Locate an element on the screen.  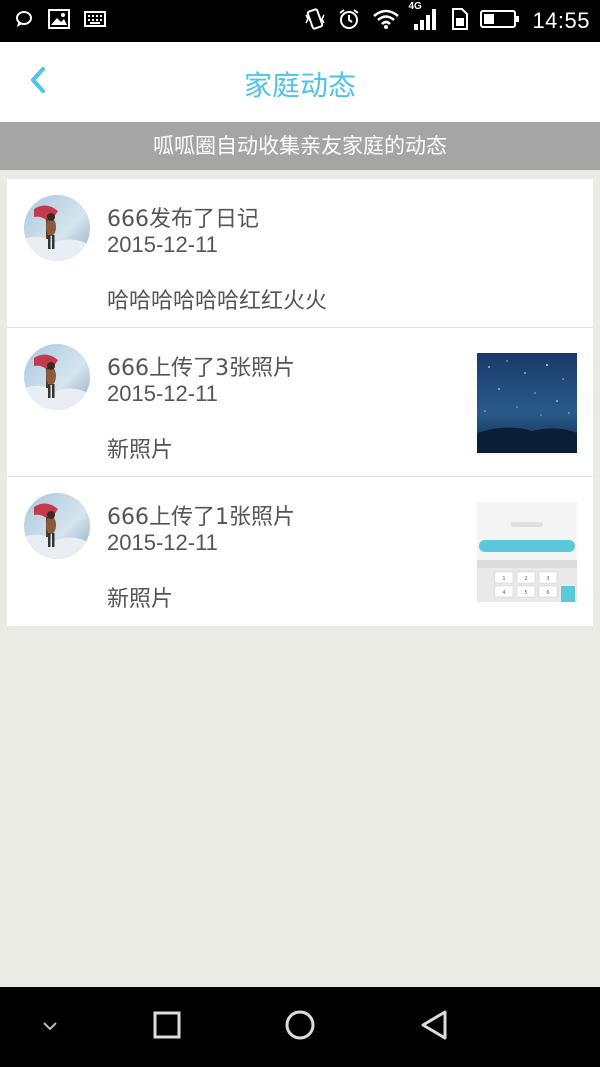
app-header: 家庭动态 is located at coordinates (300, 82).